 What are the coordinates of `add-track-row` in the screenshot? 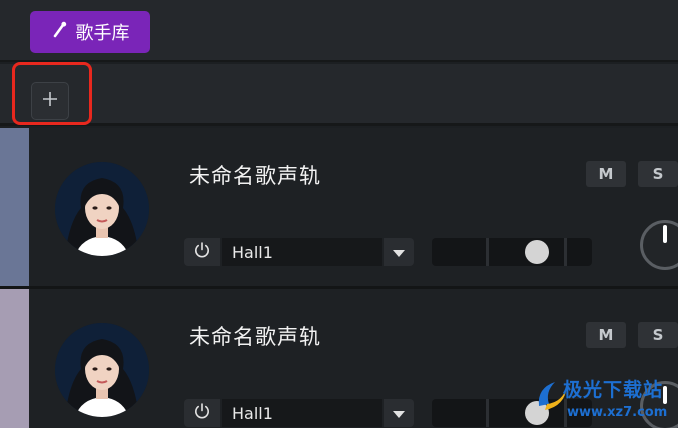 It's located at (339, 95).